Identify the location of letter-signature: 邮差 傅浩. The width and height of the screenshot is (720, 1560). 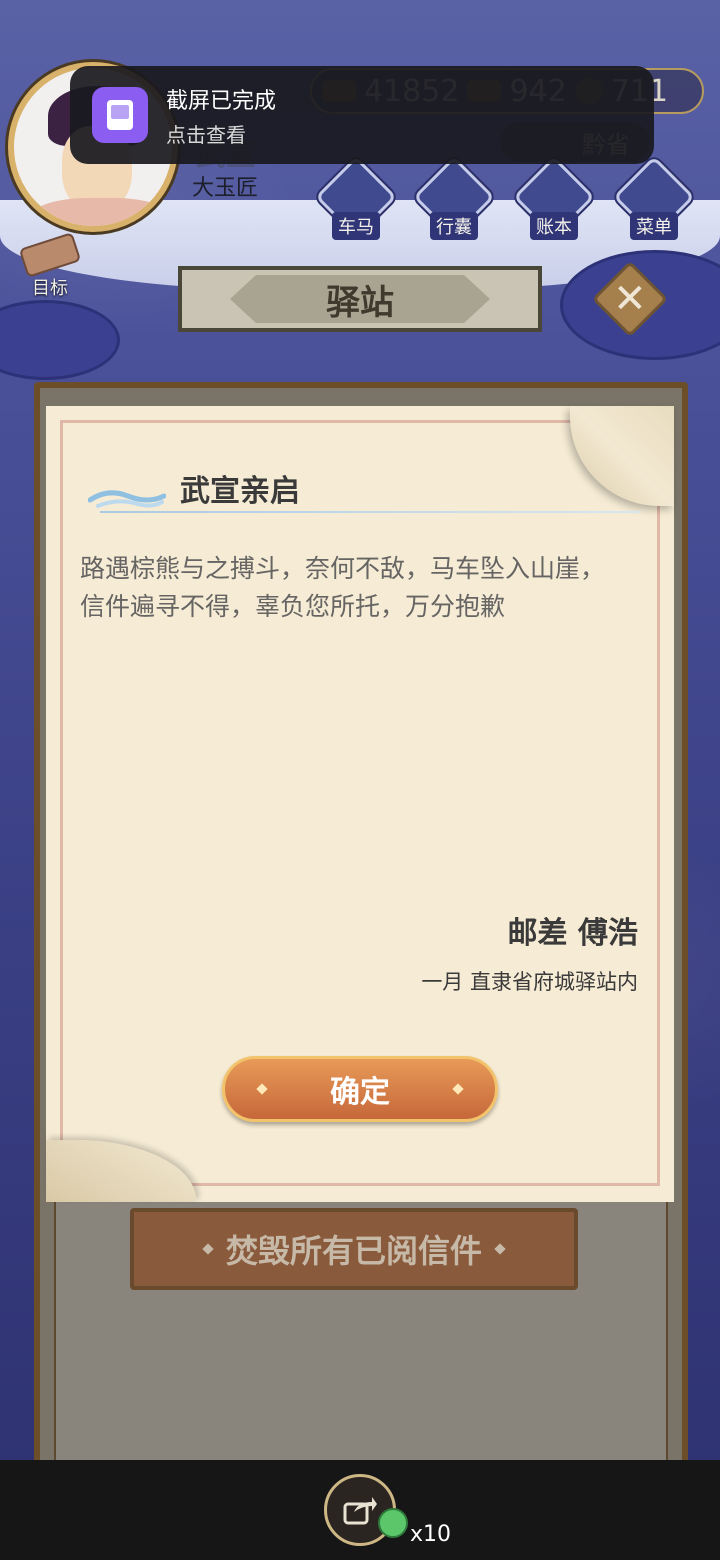
(572, 933).